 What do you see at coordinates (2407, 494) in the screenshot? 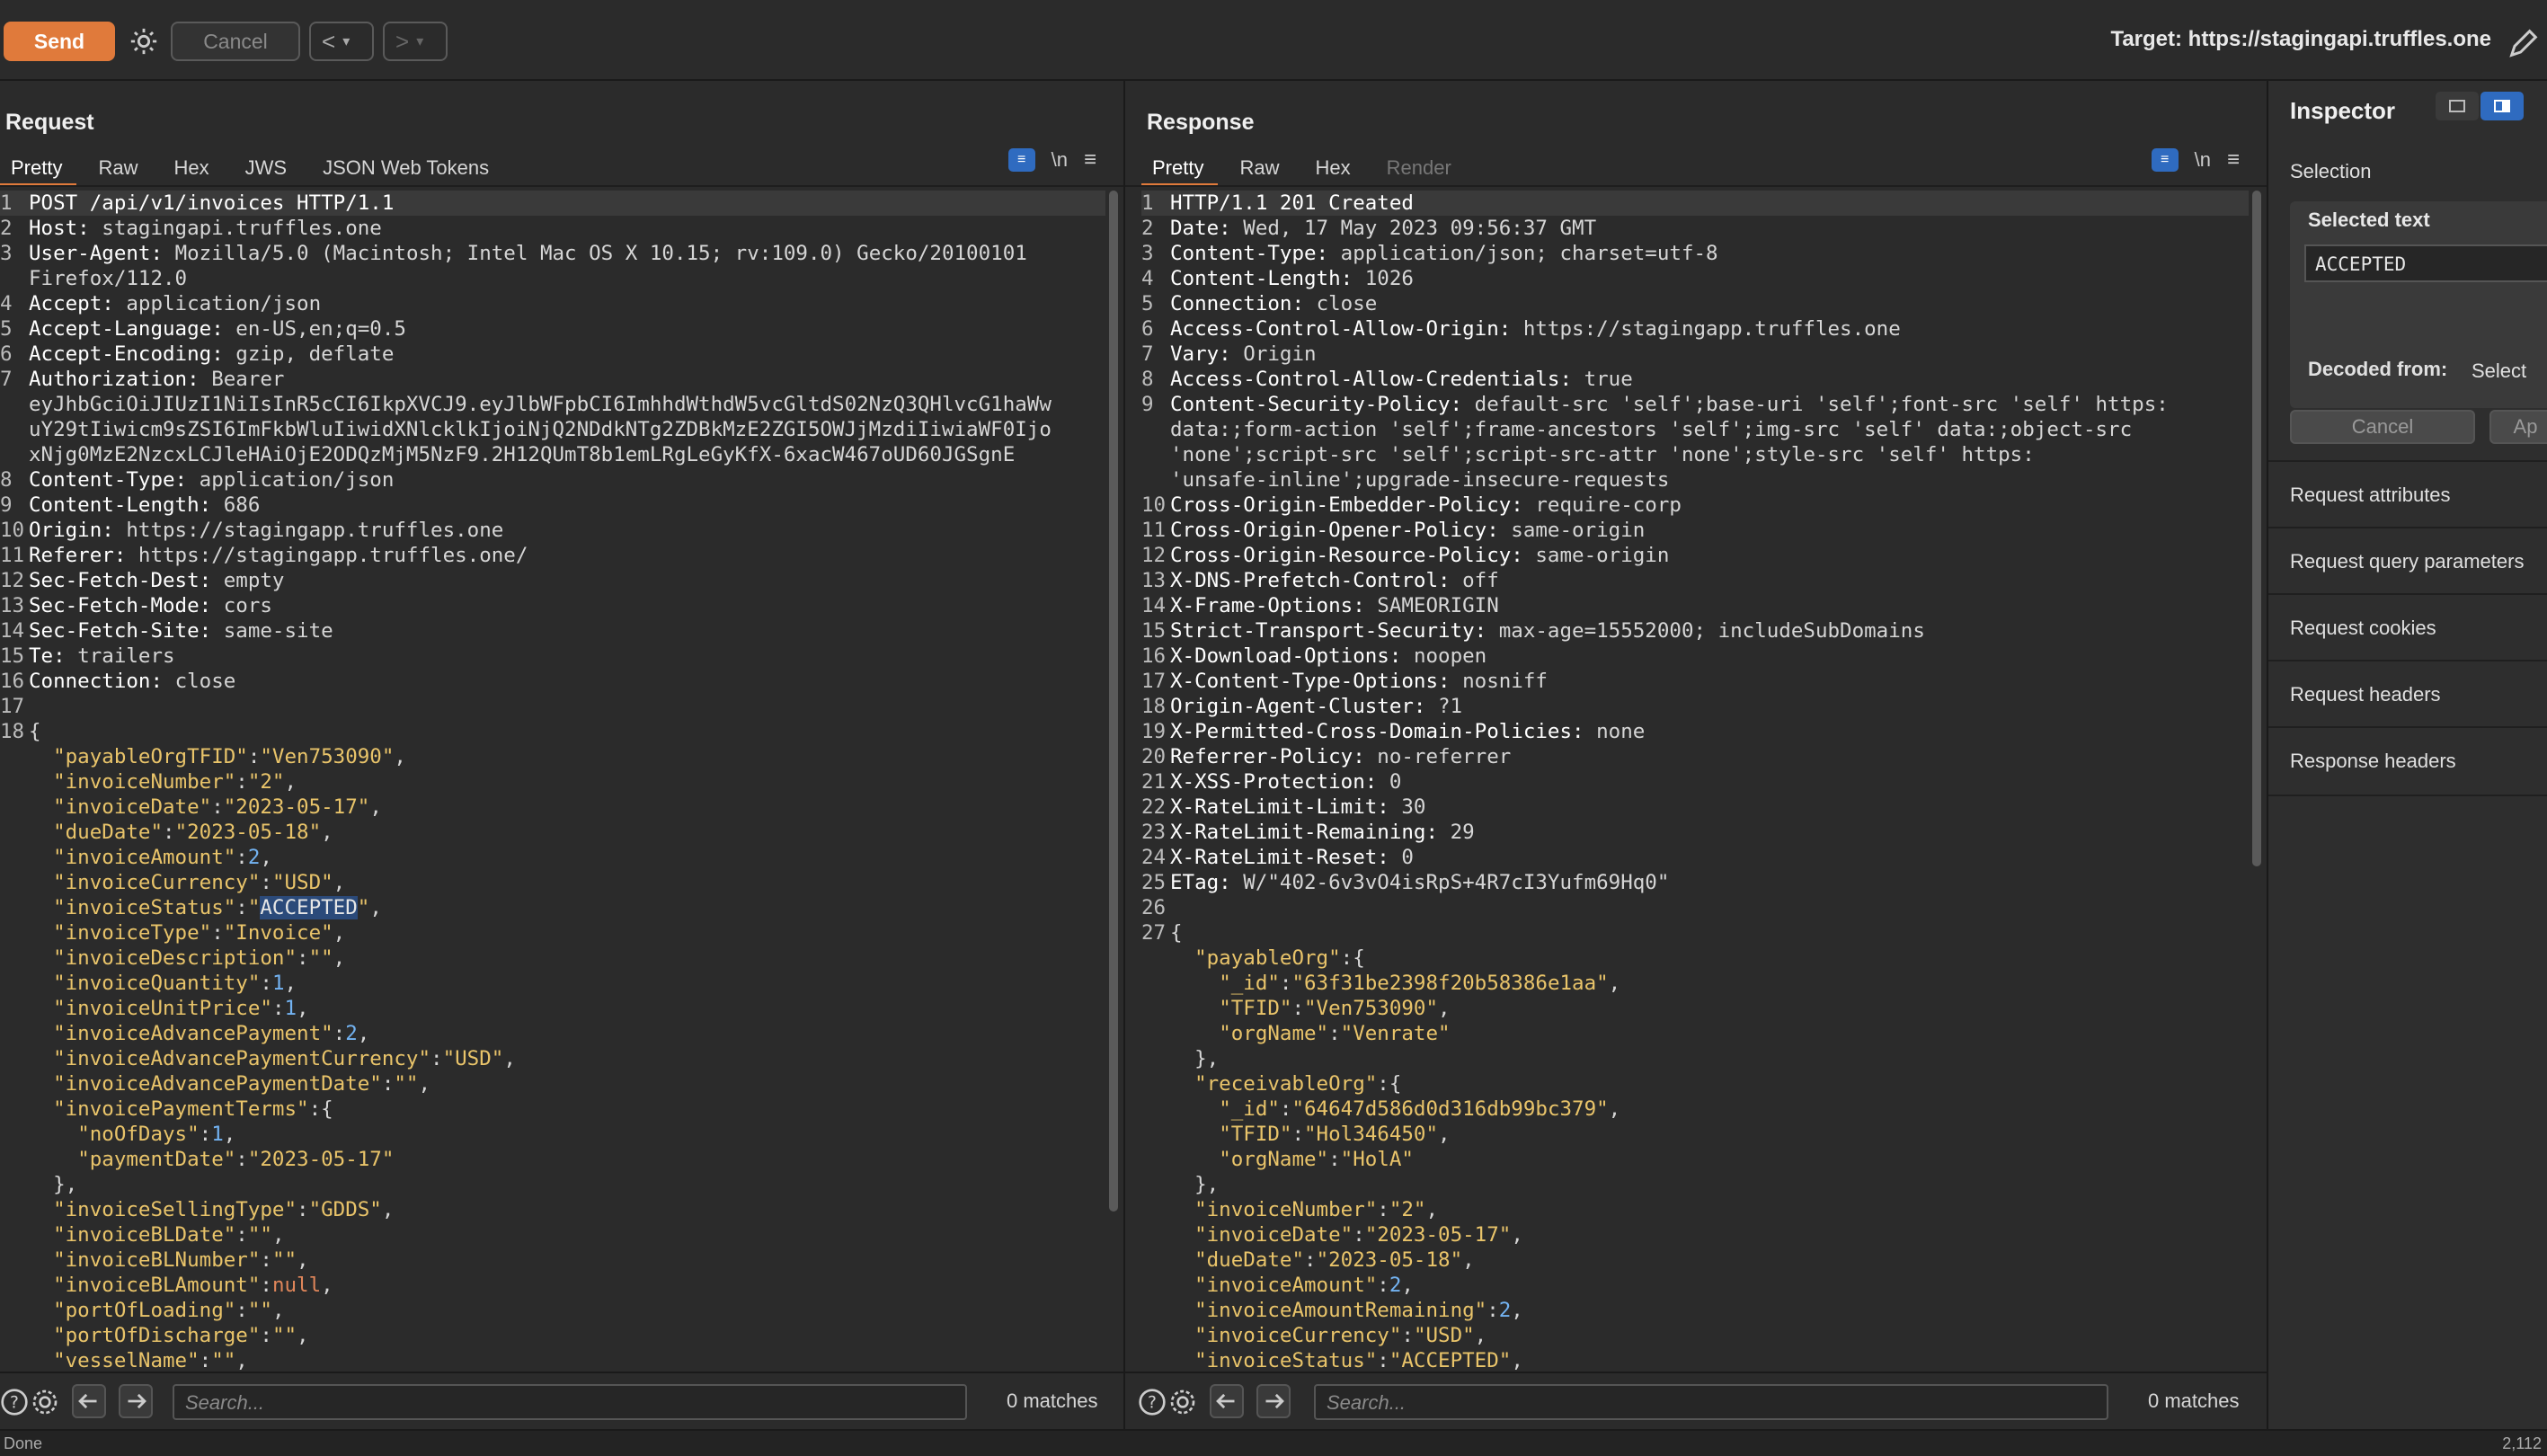
I see `section-request-attributes: Request attributes` at bounding box center [2407, 494].